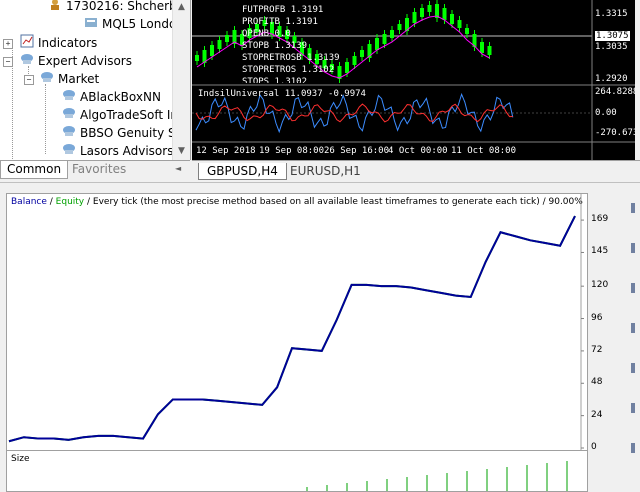 This screenshot has height=492, width=640. I want to click on indicator-axis-label: -270.6731, so click(615, 133).